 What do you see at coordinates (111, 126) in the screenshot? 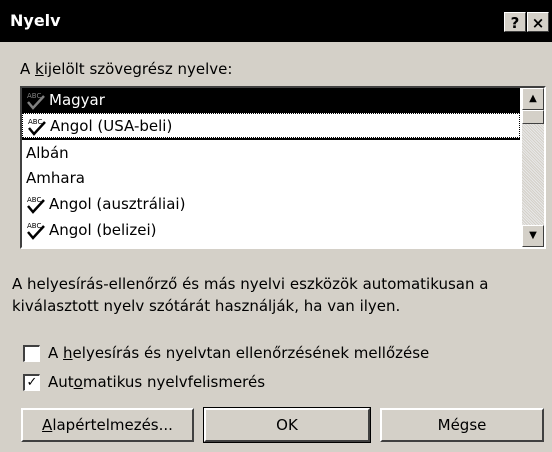
I see `language-name: Angol (USA-beli)` at bounding box center [111, 126].